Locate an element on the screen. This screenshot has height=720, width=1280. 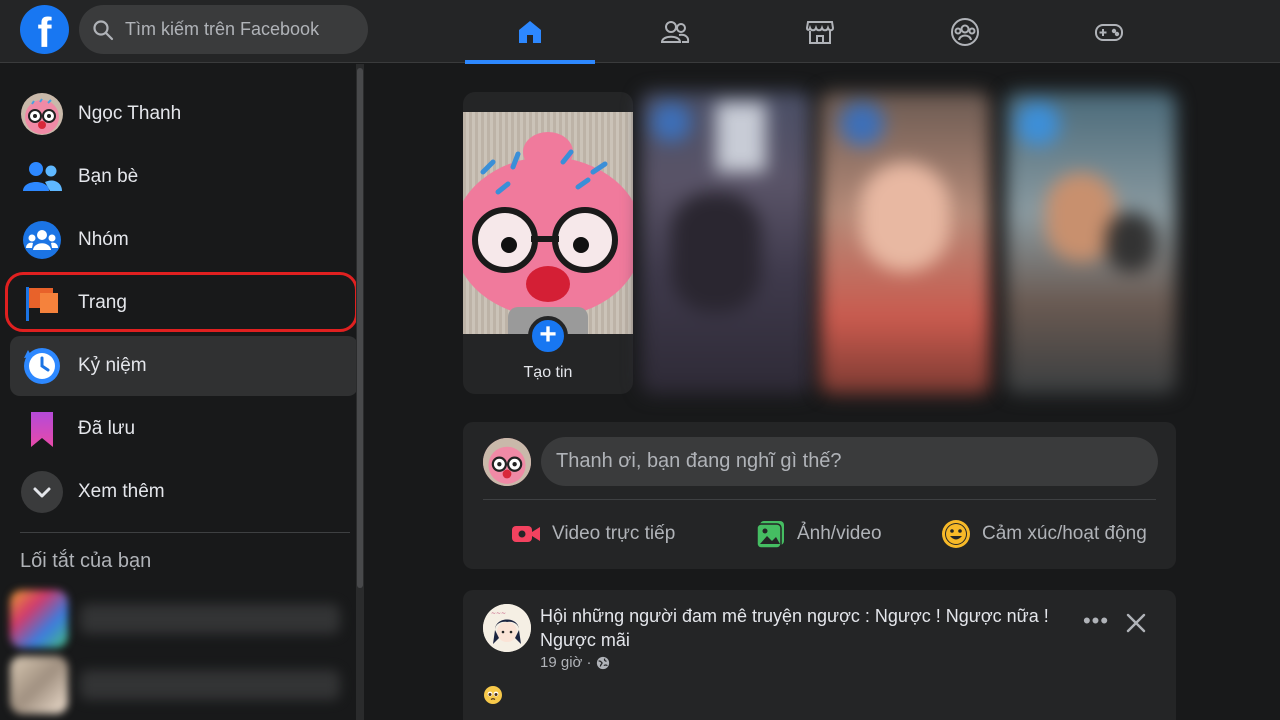
sidebar-divider is located at coordinates (185, 532).